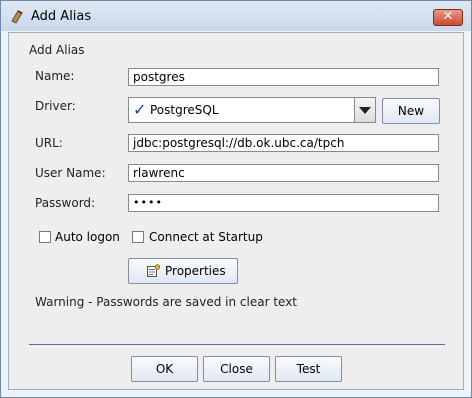  I want to click on close-icon: ✕, so click(448, 16).